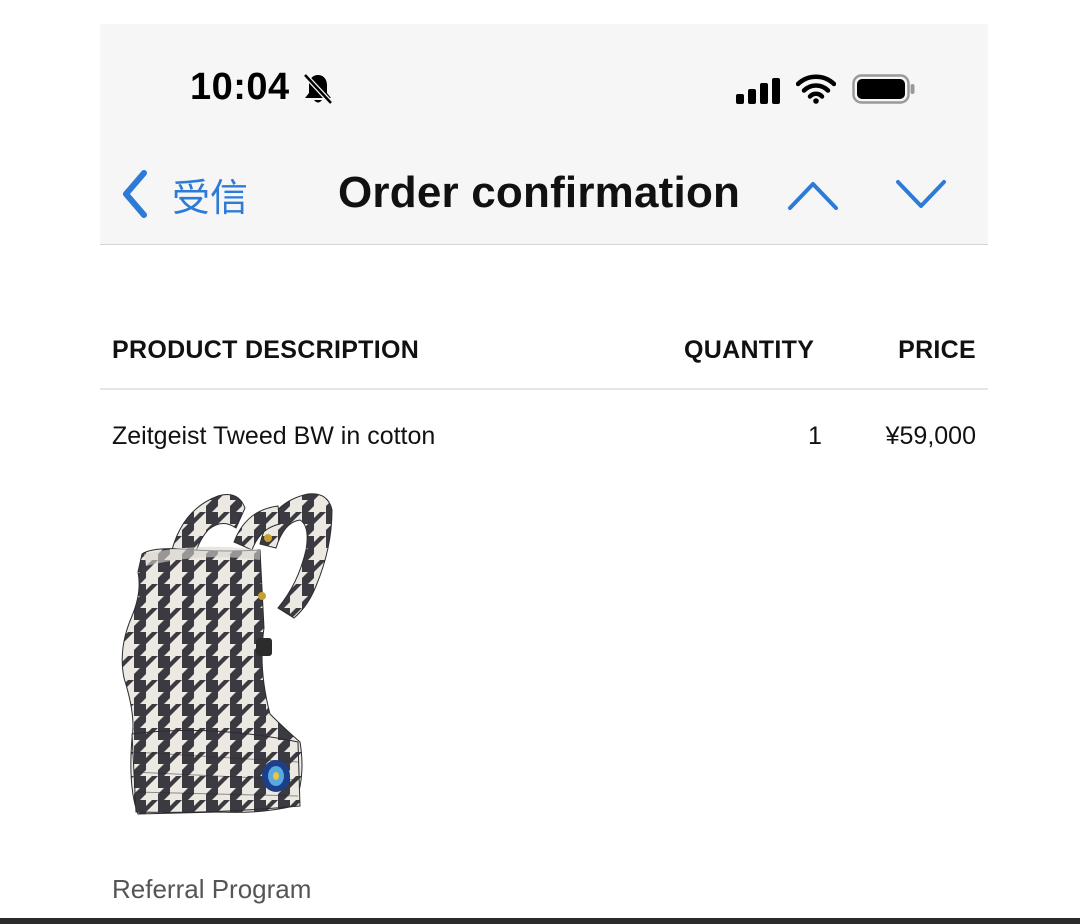 The height and width of the screenshot is (924, 1080). Describe the element at coordinates (544, 440) in the screenshot. I see `table-row: Zeitgeist Tweed BW in cotton 1 ¥59,000` at that location.